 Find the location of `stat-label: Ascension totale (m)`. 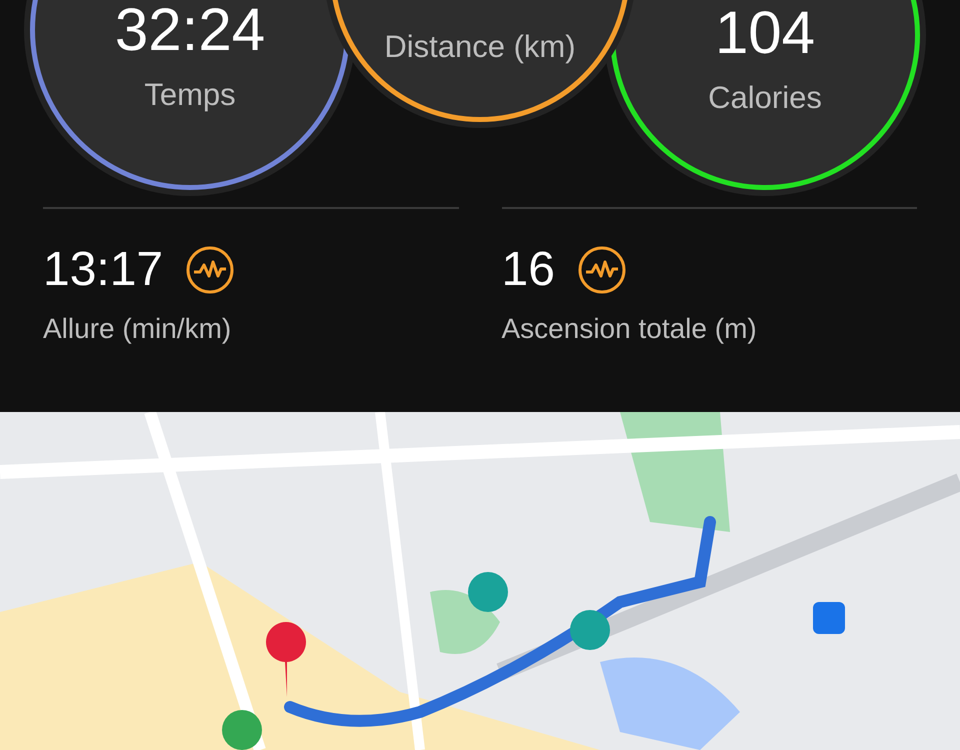

stat-label: Ascension totale (m) is located at coordinates (630, 329).